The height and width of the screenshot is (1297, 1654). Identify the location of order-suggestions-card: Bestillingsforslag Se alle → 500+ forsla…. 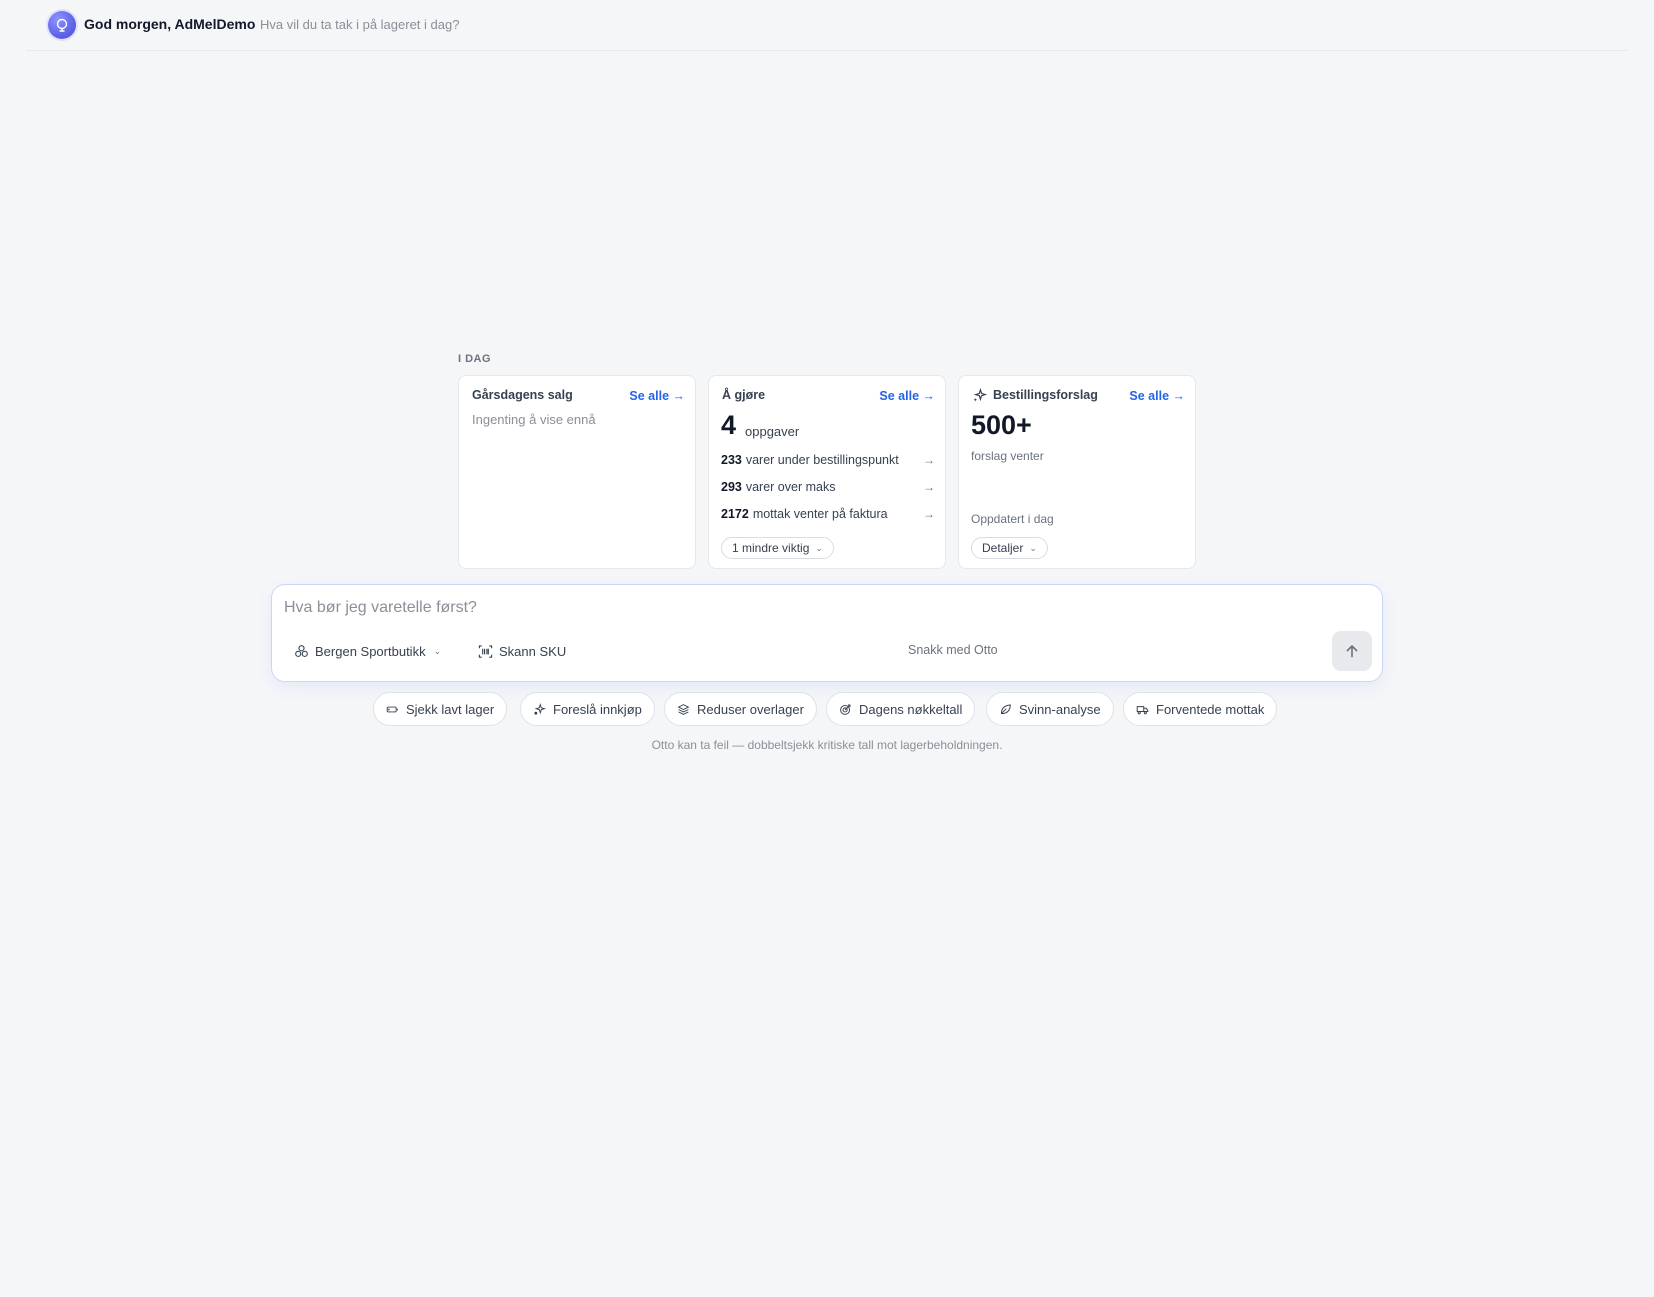
(1077, 472).